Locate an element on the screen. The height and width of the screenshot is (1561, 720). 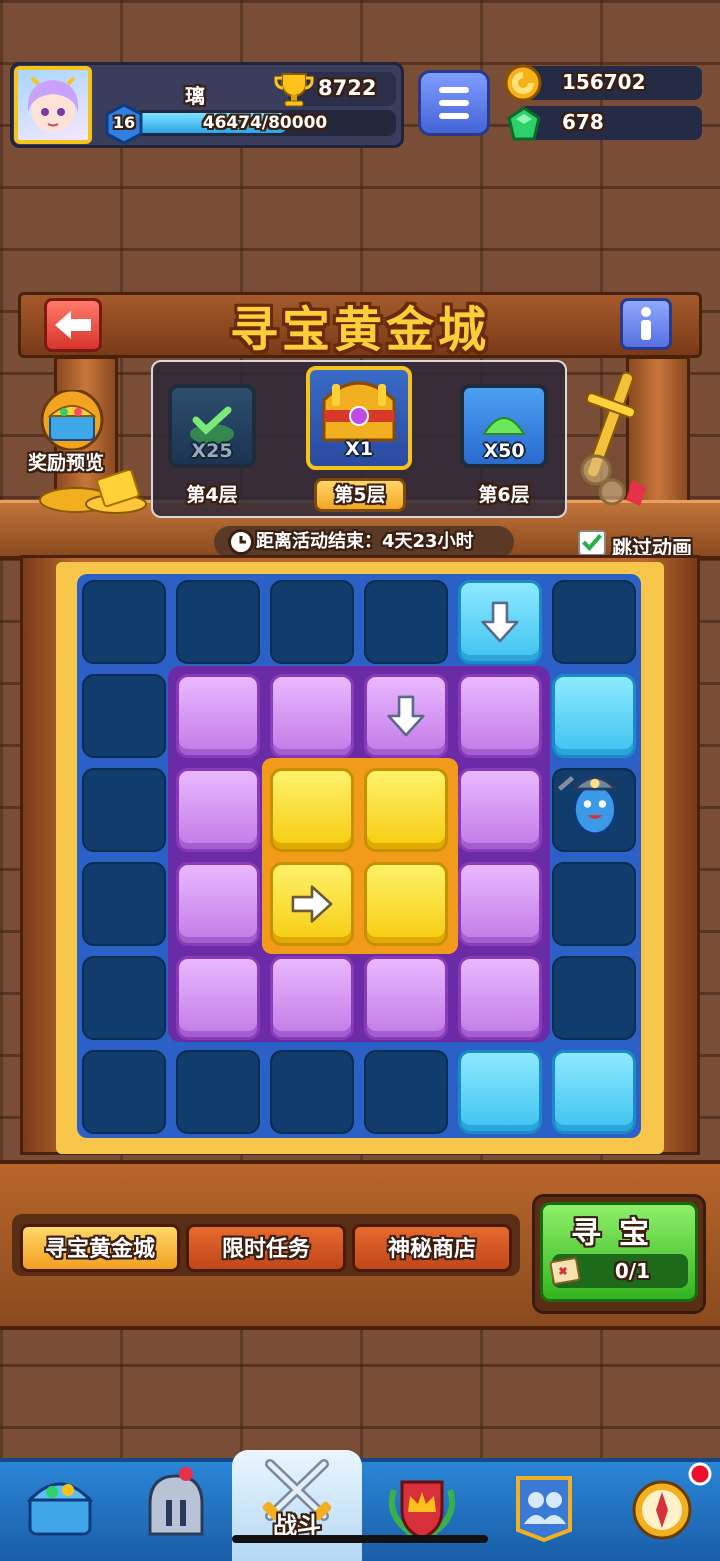
nav-battle: 战斗 is located at coordinates (297, 1505).